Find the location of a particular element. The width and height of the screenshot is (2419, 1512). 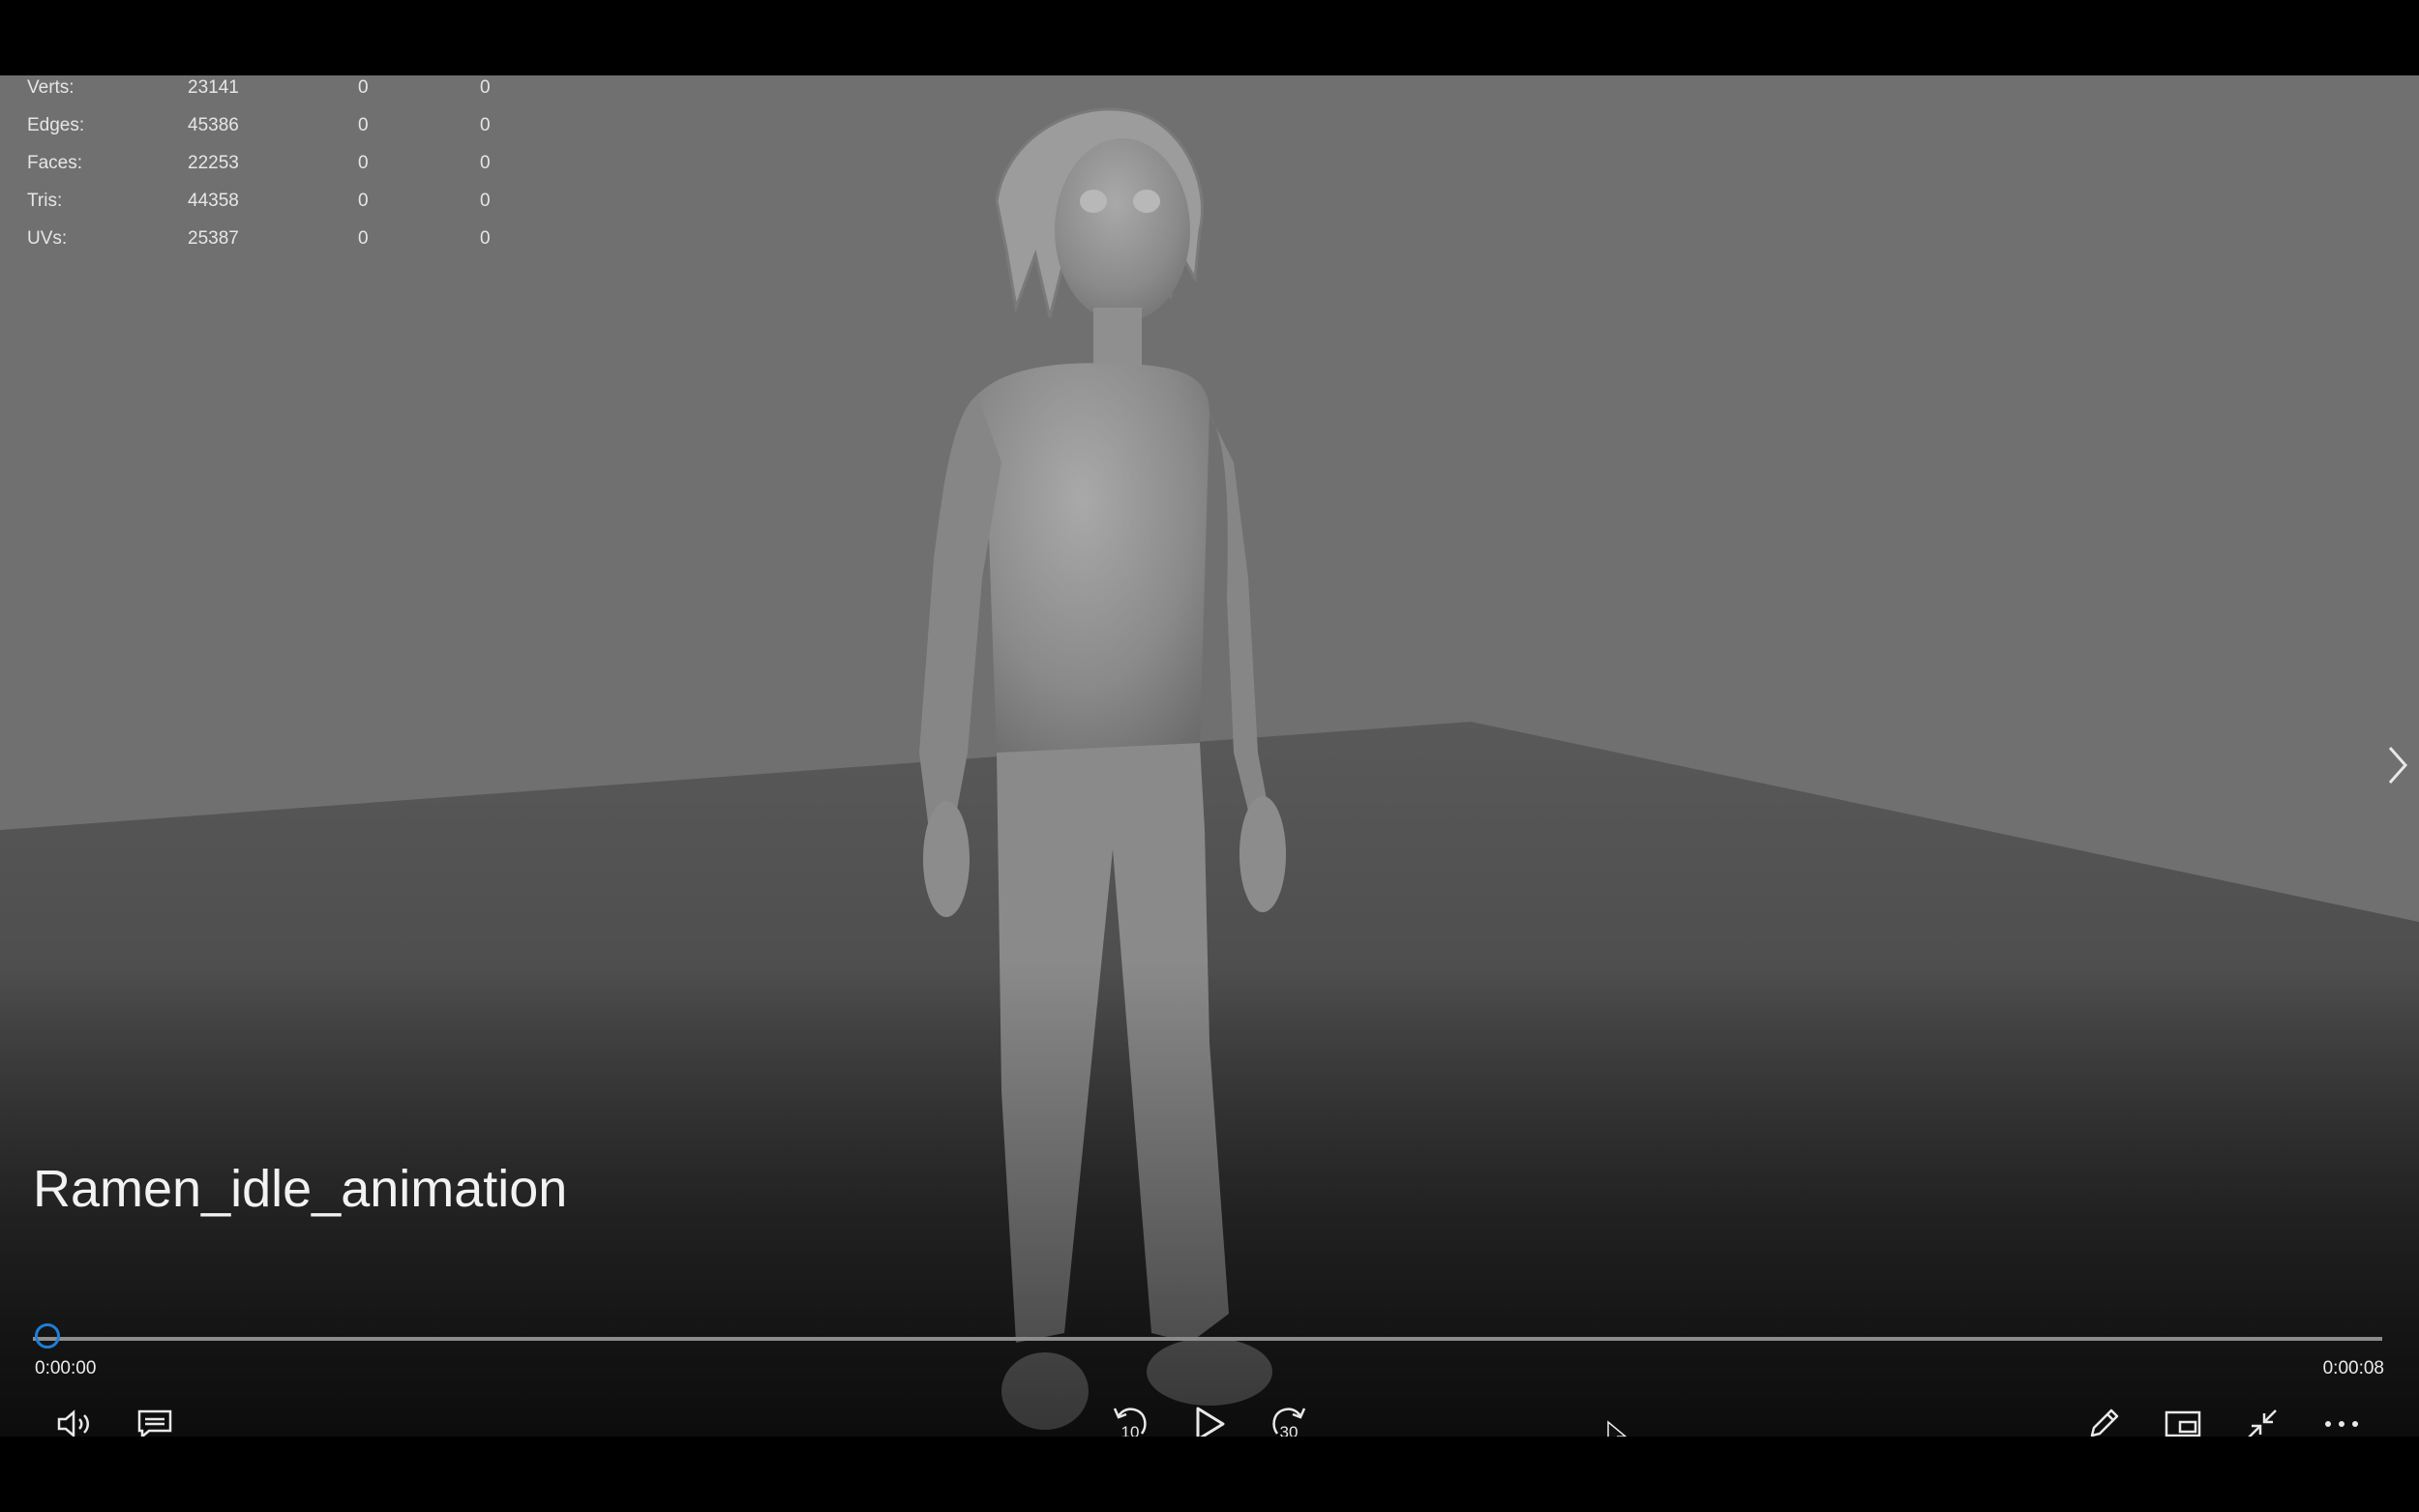

chevron-right-icon is located at coordinates (2398, 766).